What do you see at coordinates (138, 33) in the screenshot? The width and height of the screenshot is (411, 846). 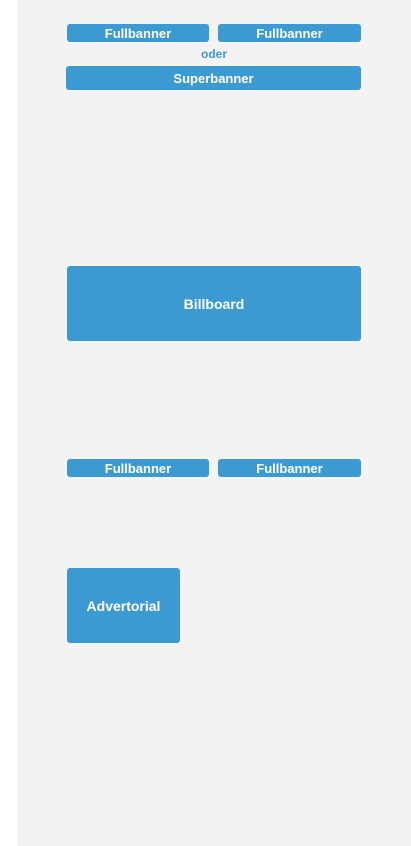 I see `fullbanner-top-left: Fullbanner` at bounding box center [138, 33].